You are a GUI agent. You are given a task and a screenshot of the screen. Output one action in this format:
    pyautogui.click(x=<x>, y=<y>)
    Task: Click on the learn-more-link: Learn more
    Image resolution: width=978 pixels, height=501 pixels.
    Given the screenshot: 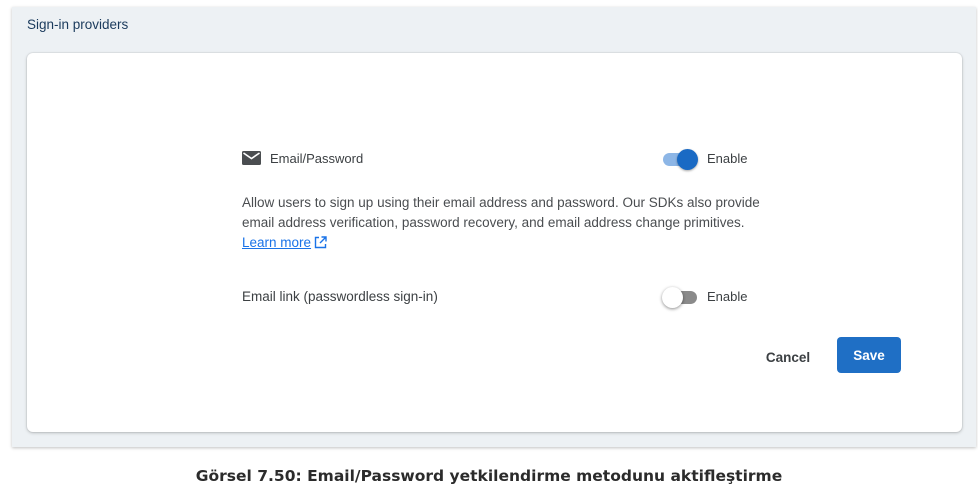 What is the action you would take?
    pyautogui.click(x=284, y=242)
    